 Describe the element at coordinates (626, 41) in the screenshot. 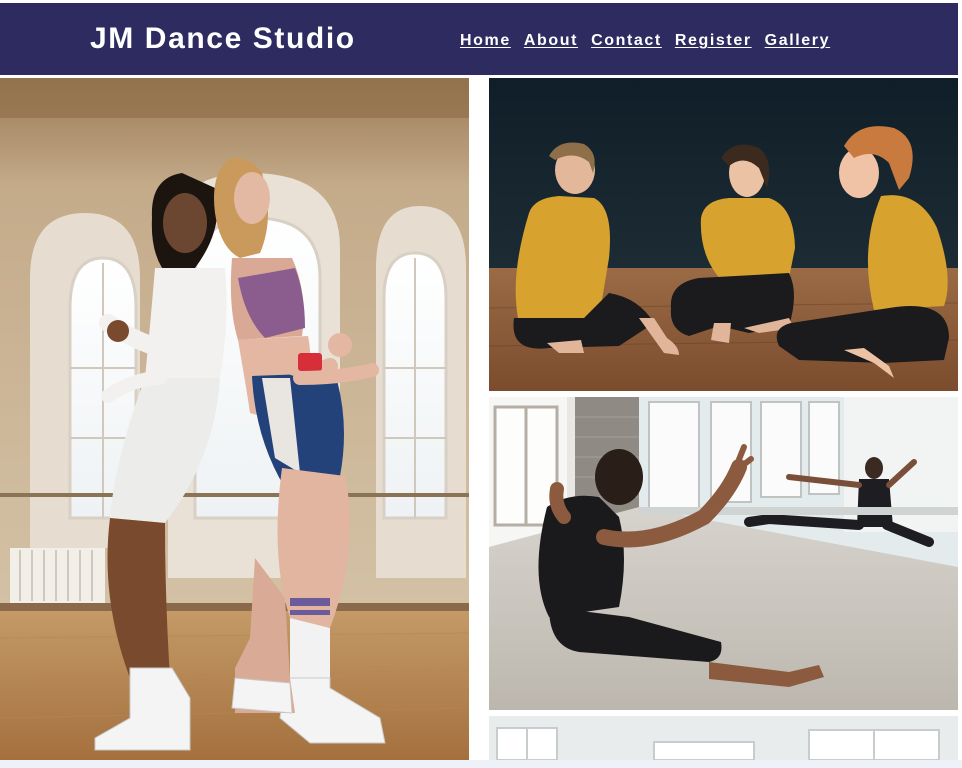

I see `nav-link-contact: Contact` at that location.